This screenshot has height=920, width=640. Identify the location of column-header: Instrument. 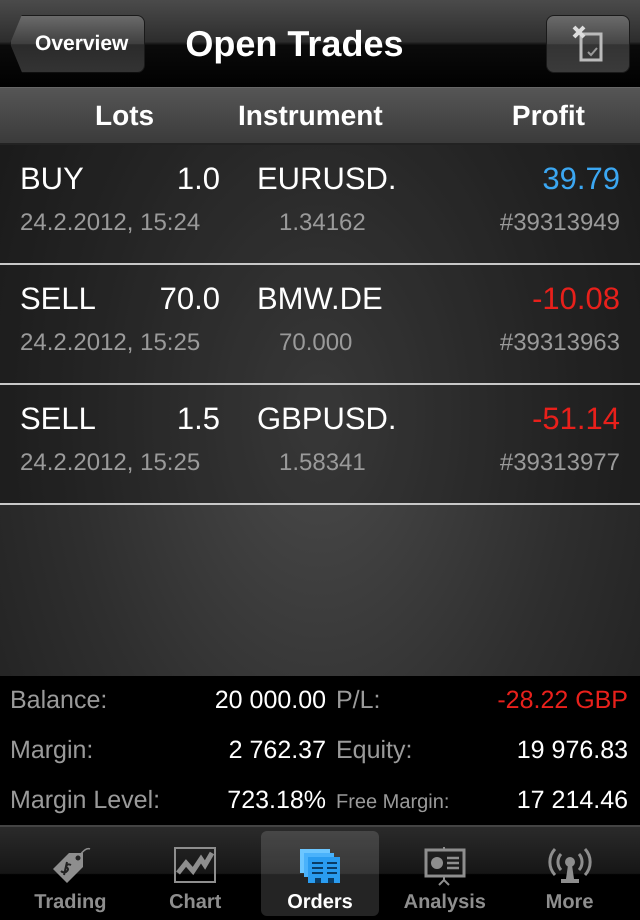
(310, 116).